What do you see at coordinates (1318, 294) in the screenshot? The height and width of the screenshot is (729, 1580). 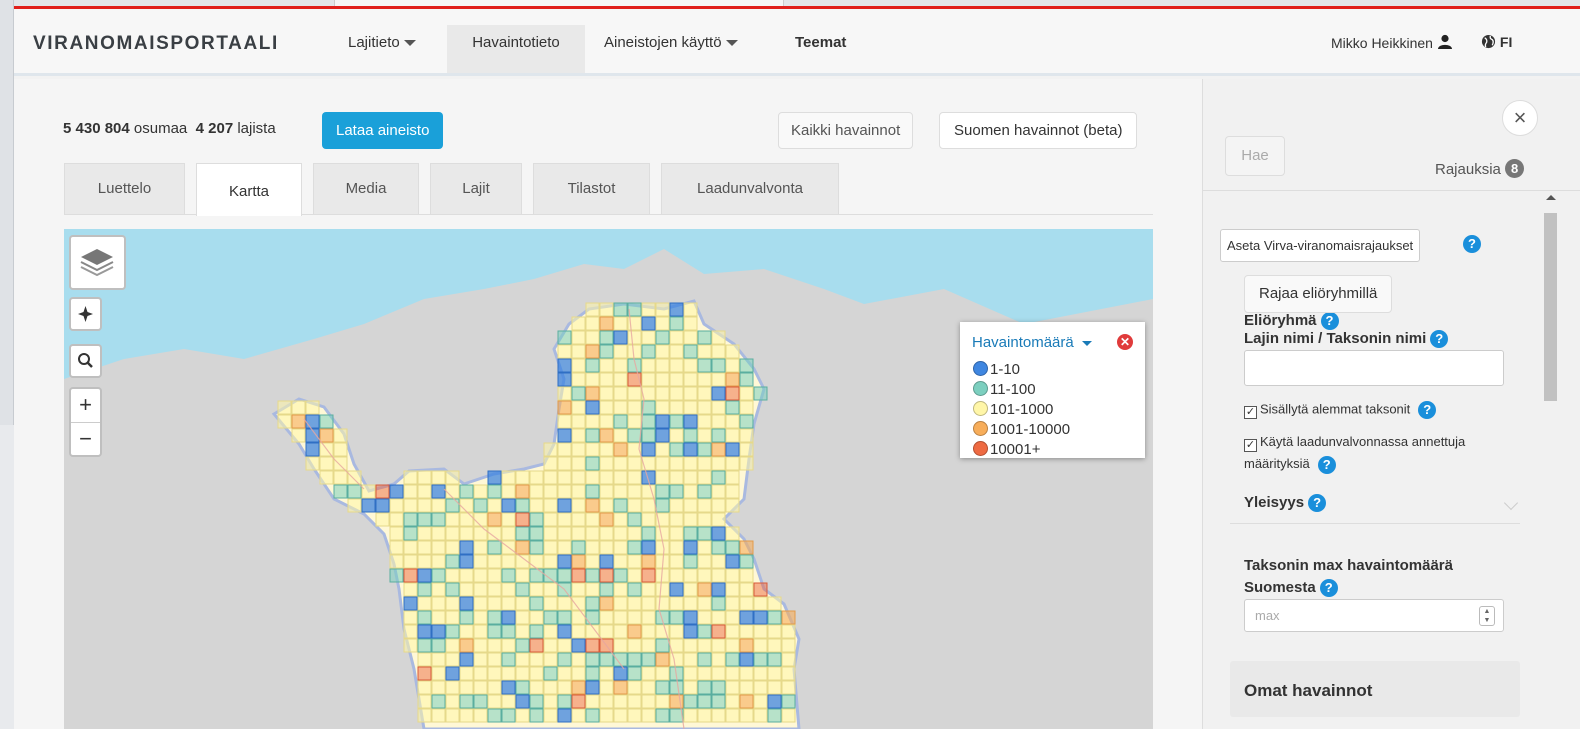 I see `org-group-button: Rajaa eliöryhmillä` at bounding box center [1318, 294].